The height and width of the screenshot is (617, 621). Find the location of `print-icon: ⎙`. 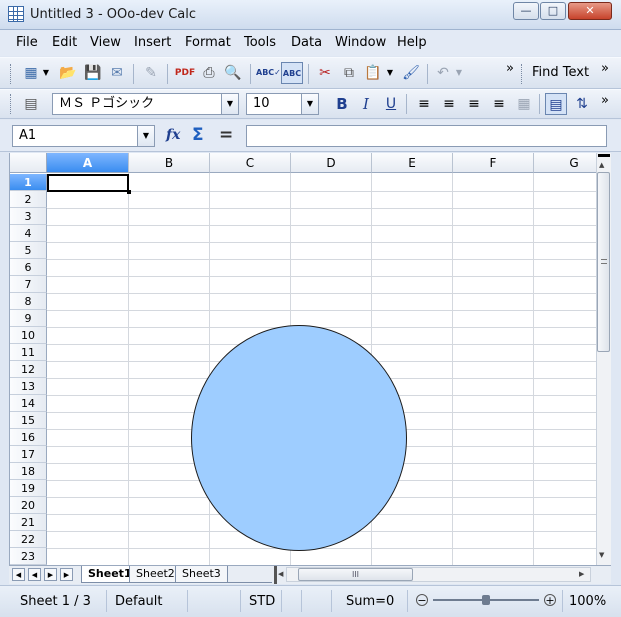

print-icon: ⎙ is located at coordinates (209, 73).